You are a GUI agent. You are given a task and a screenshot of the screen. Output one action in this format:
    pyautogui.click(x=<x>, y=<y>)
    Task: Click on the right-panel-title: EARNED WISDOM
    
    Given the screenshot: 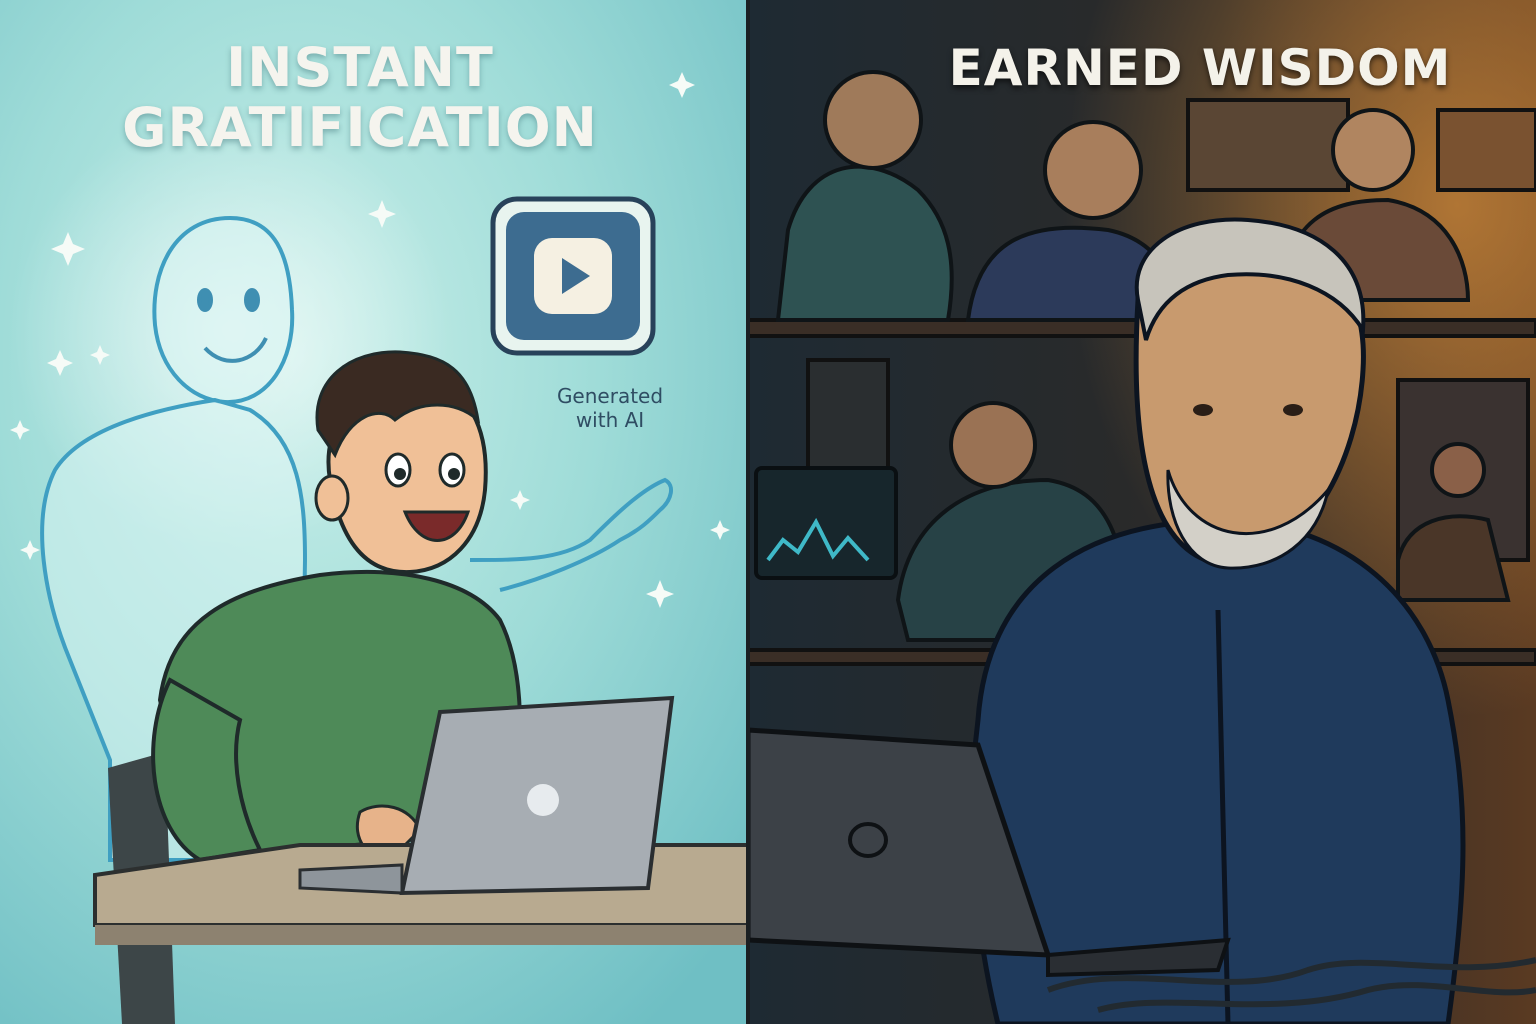 What is the action you would take?
    pyautogui.click(x=1200, y=68)
    